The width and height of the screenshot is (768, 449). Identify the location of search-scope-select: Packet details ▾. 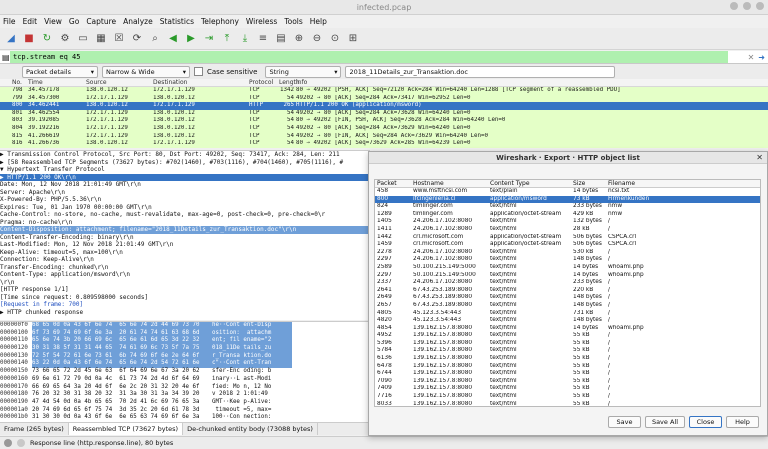
(60, 71).